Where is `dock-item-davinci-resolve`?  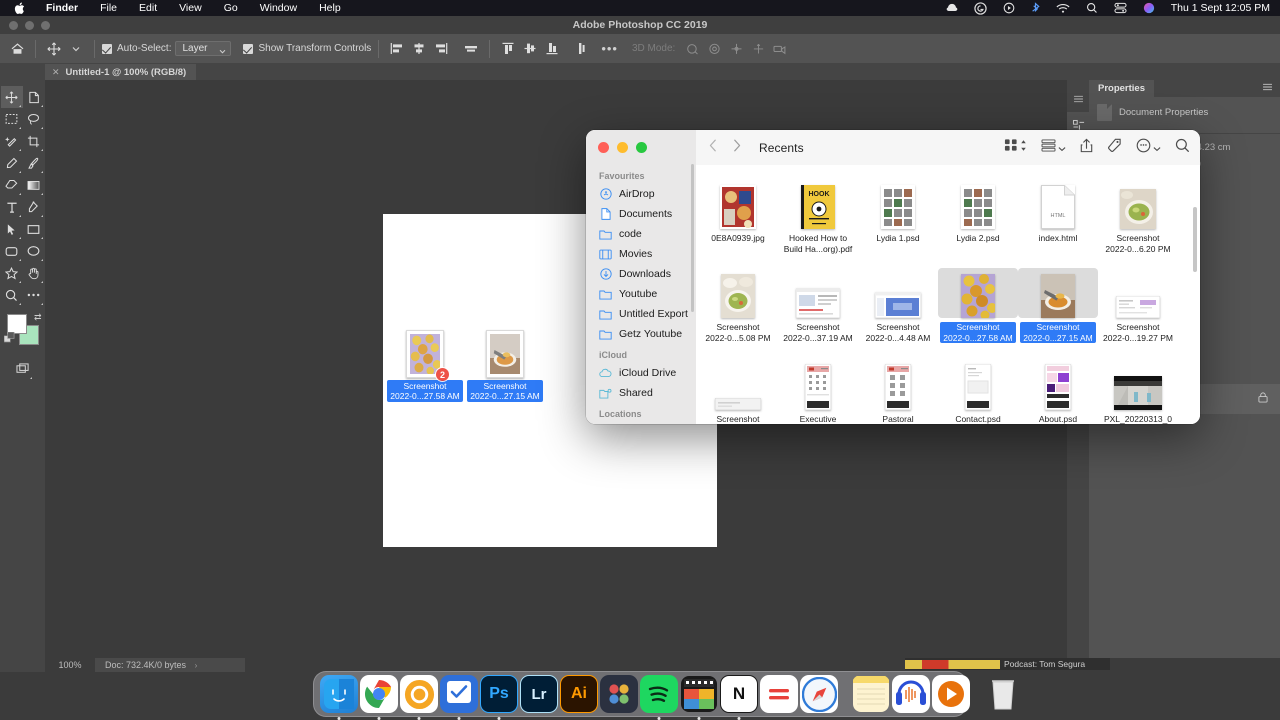 dock-item-davinci-resolve is located at coordinates (619, 694).